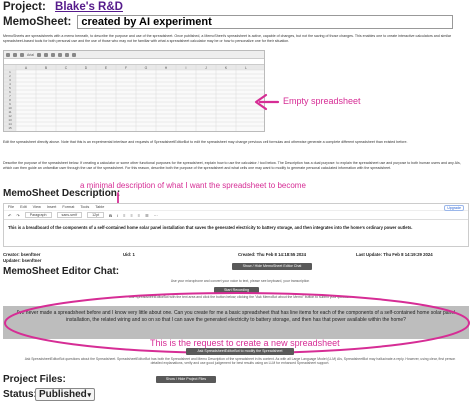 The width and height of the screenshot is (474, 402). What do you see at coordinates (454, 208) in the screenshot?
I see `upgrade-button: Upgrade` at bounding box center [454, 208].